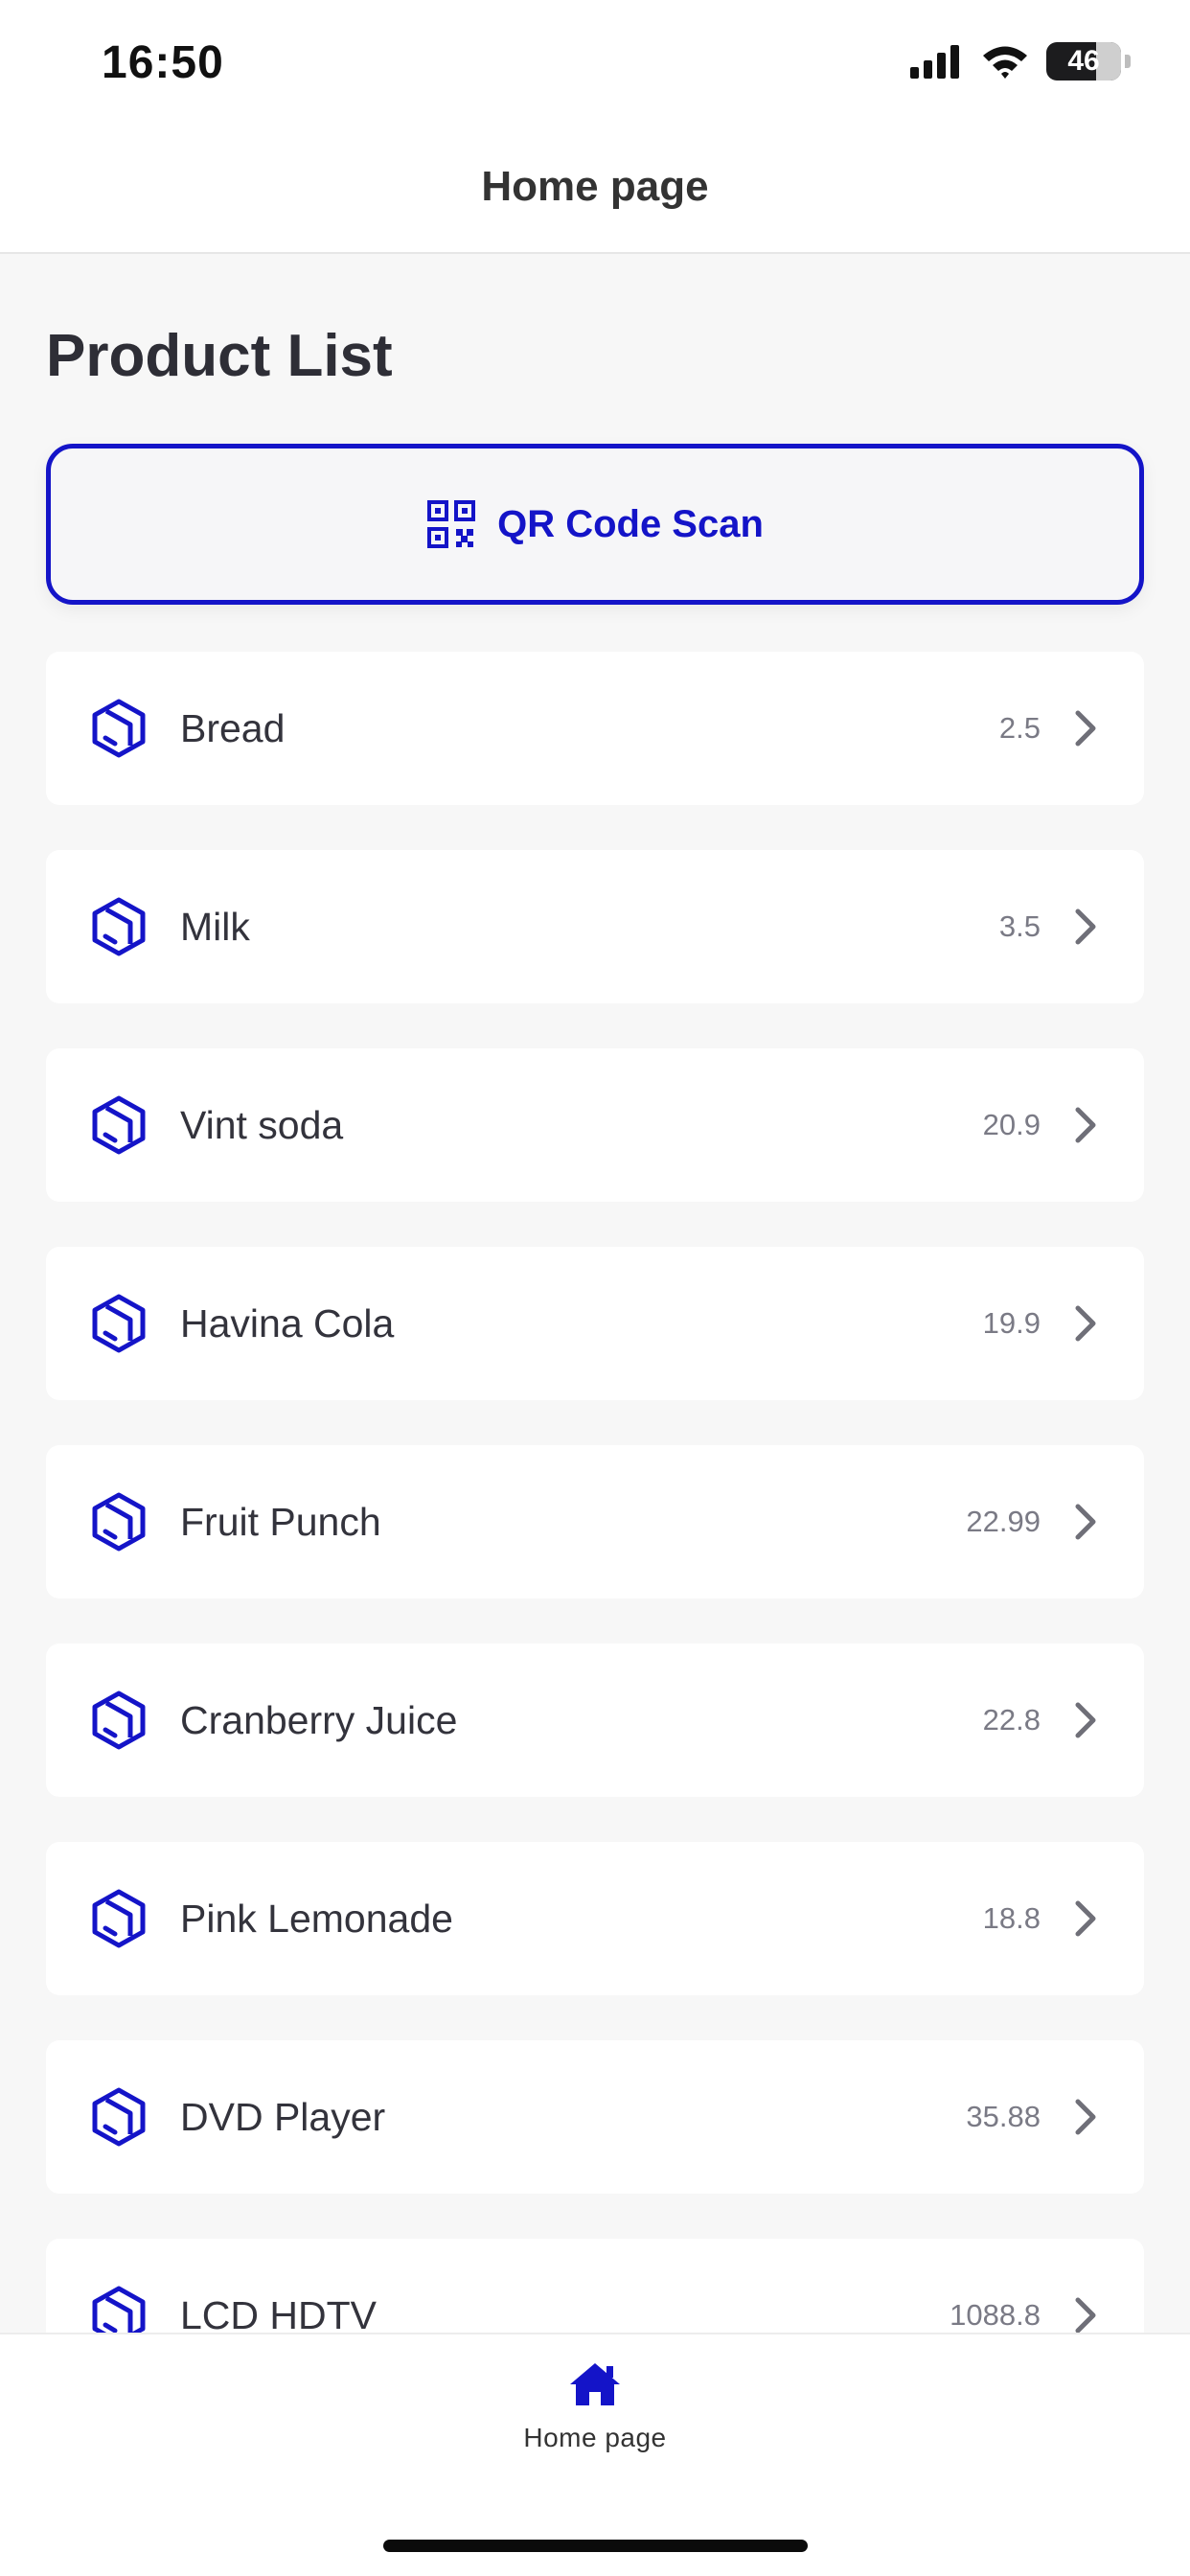 This screenshot has height=2576, width=1190. Describe the element at coordinates (631, 523) in the screenshot. I see `qr-code-scan-label: QR Code Scan` at that location.